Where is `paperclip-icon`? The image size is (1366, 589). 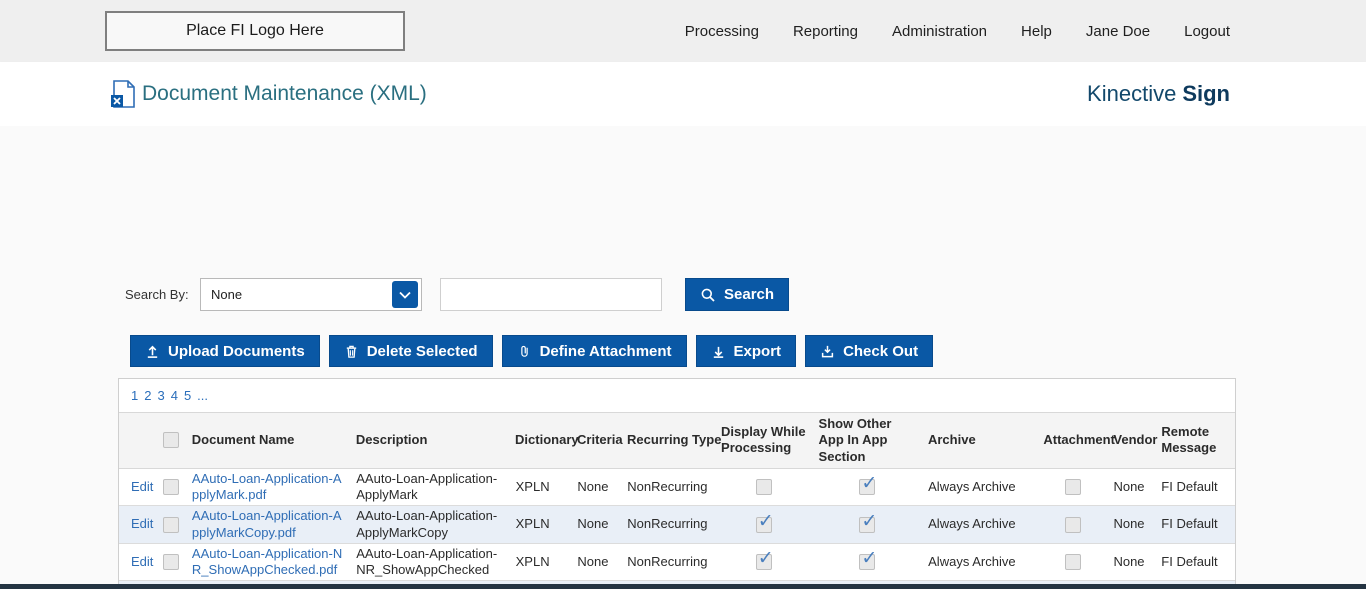 paperclip-icon is located at coordinates (524, 351).